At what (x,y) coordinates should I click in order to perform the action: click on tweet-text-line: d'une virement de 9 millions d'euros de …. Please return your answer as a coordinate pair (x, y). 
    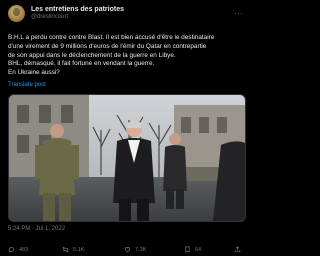
    Looking at the image, I should click on (107, 46).